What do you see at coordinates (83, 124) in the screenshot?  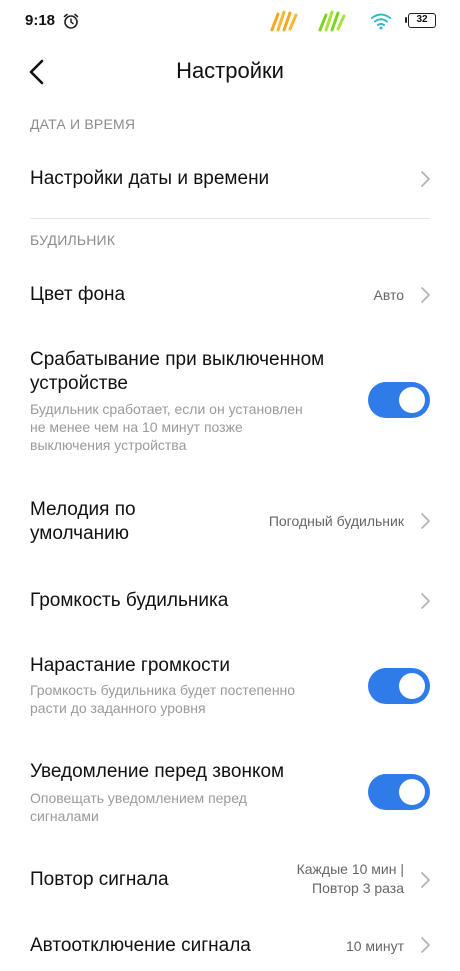 I see `section-header-datetime: ДАТА И ВРЕМЯ` at bounding box center [83, 124].